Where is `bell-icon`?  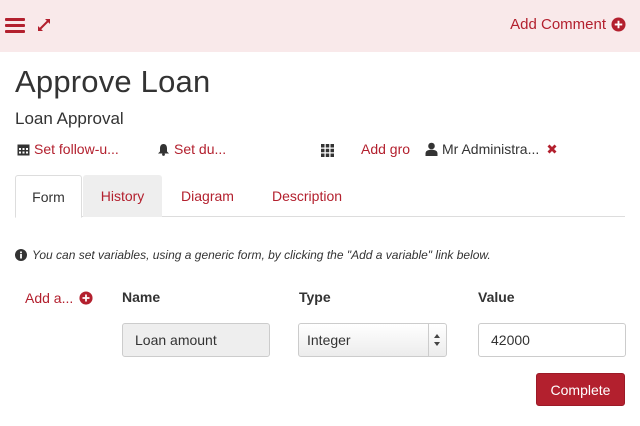
bell-icon is located at coordinates (163, 149).